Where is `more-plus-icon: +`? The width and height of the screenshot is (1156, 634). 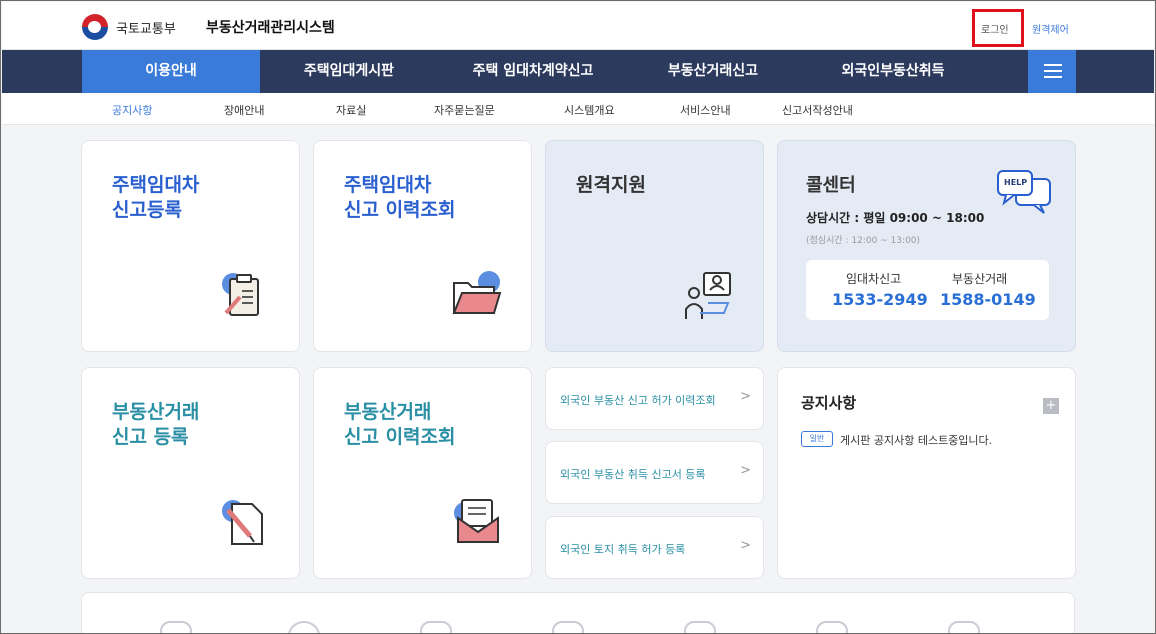
more-plus-icon: + is located at coordinates (1051, 406).